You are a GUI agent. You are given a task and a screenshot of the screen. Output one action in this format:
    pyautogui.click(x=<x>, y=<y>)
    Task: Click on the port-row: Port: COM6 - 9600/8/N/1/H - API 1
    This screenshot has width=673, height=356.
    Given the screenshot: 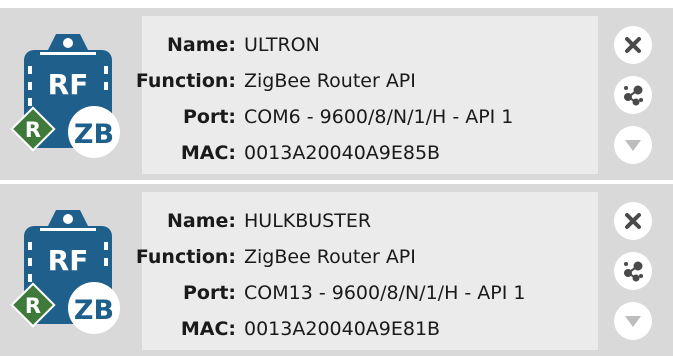 What is the action you would take?
    pyautogui.click(x=370, y=117)
    